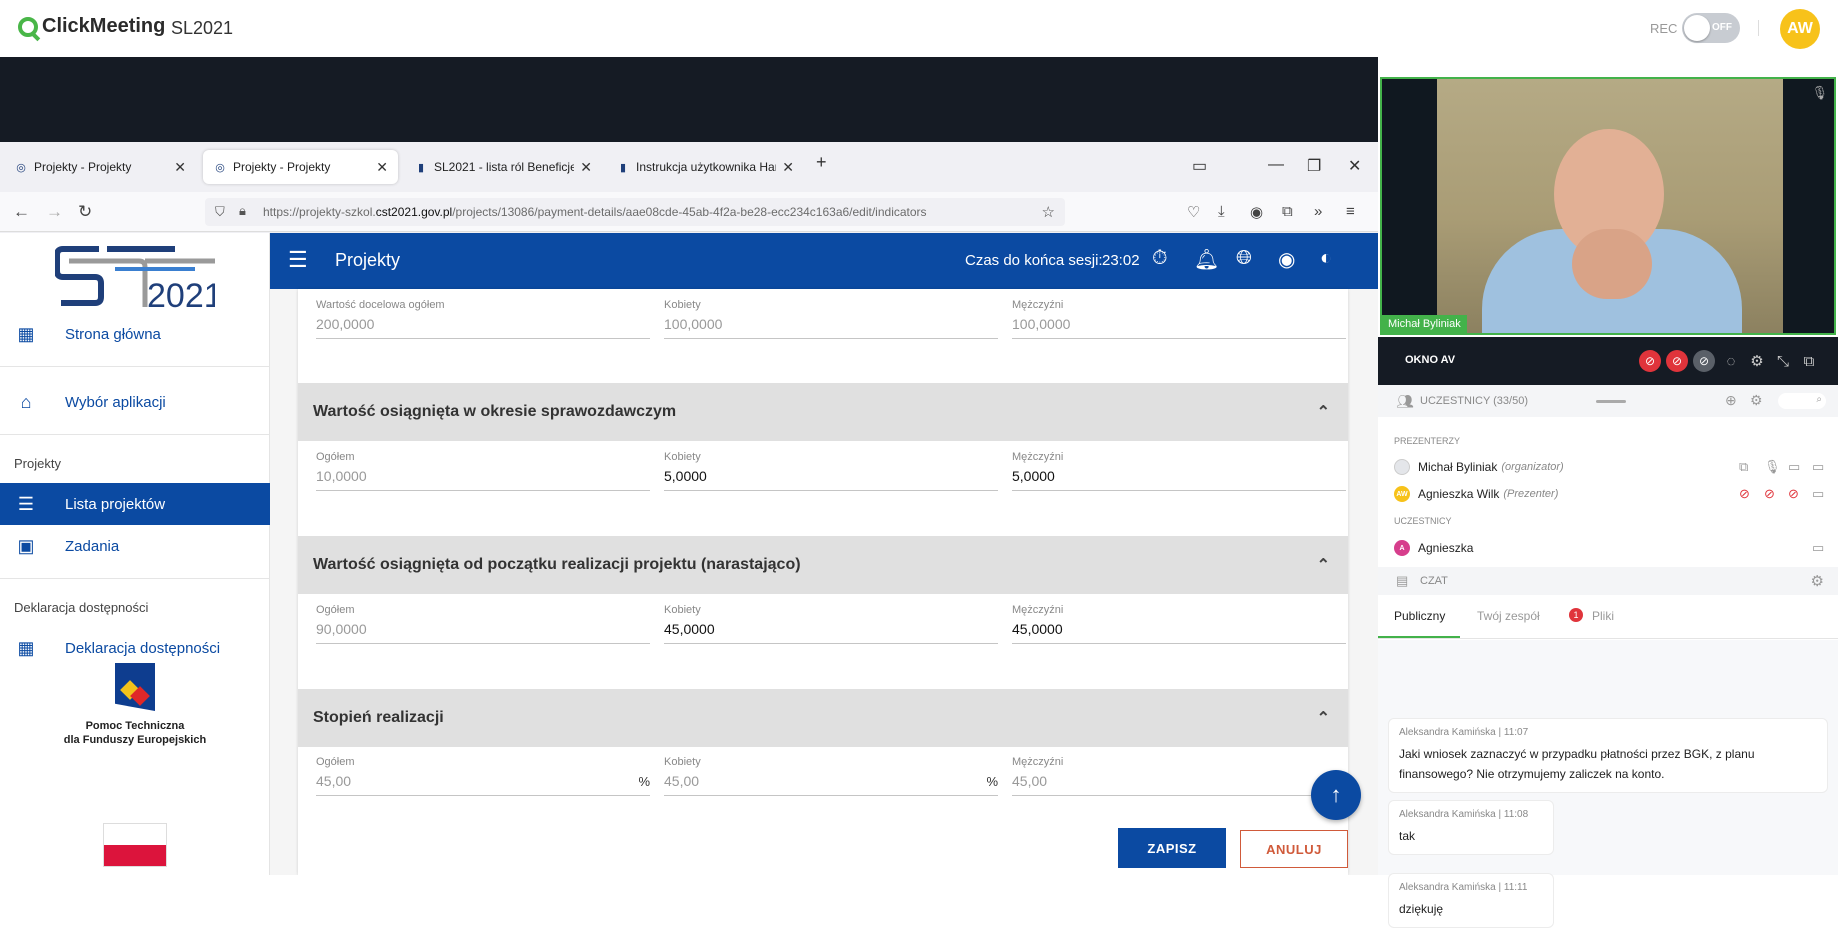 Image resolution: width=1838 pixels, height=928 pixels. Describe the element at coordinates (1402, 580) in the screenshot. I see `chat-icon: ▤` at that location.